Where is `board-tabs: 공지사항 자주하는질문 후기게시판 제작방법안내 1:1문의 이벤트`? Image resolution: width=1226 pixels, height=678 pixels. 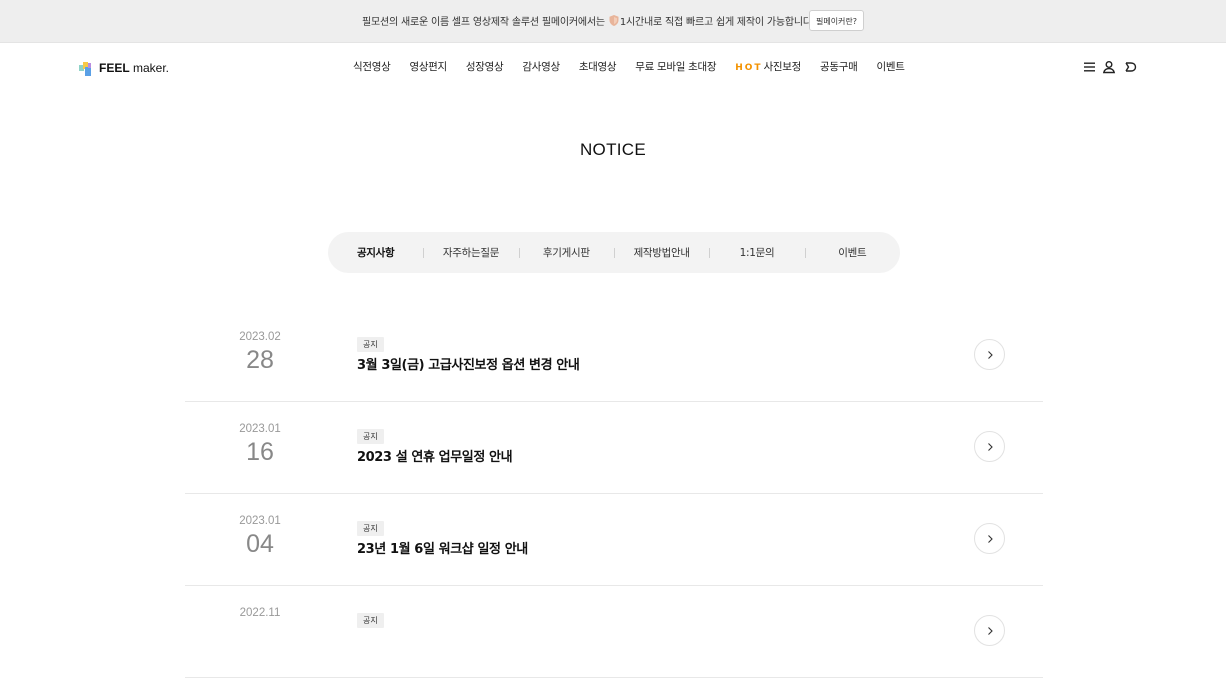
board-tabs: 공지사항 자주하는질문 후기게시판 제작방법안내 1:1문의 이벤트 is located at coordinates (614, 252).